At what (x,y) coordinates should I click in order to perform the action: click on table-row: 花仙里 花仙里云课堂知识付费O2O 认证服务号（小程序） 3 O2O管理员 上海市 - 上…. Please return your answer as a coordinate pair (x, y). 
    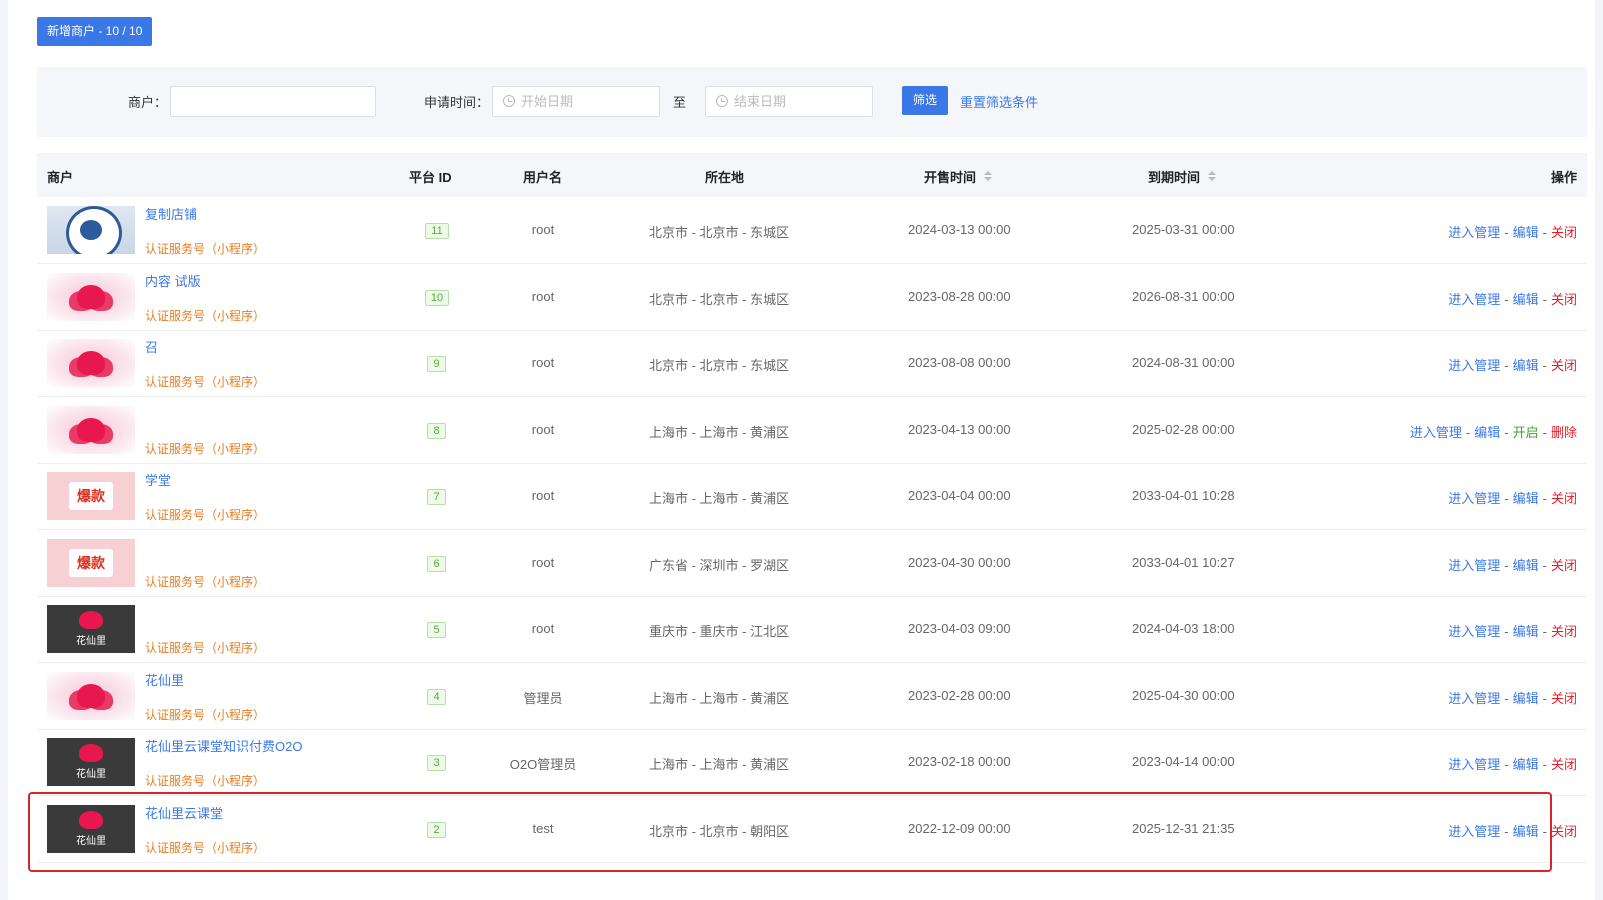
    Looking at the image, I should click on (812, 762).